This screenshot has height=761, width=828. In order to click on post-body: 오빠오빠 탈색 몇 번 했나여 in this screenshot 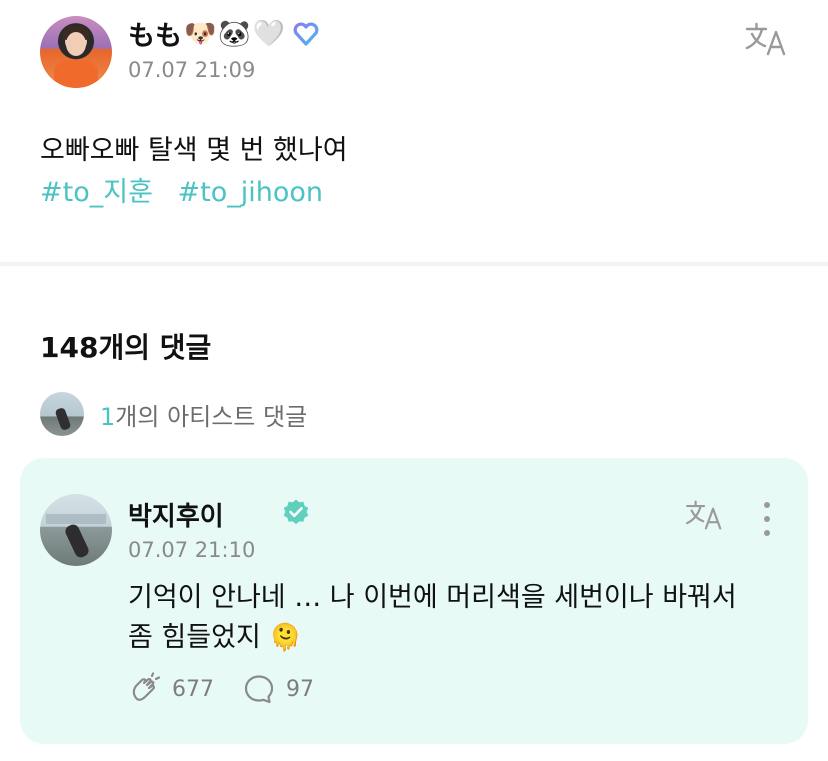, I will do `click(194, 150)`.